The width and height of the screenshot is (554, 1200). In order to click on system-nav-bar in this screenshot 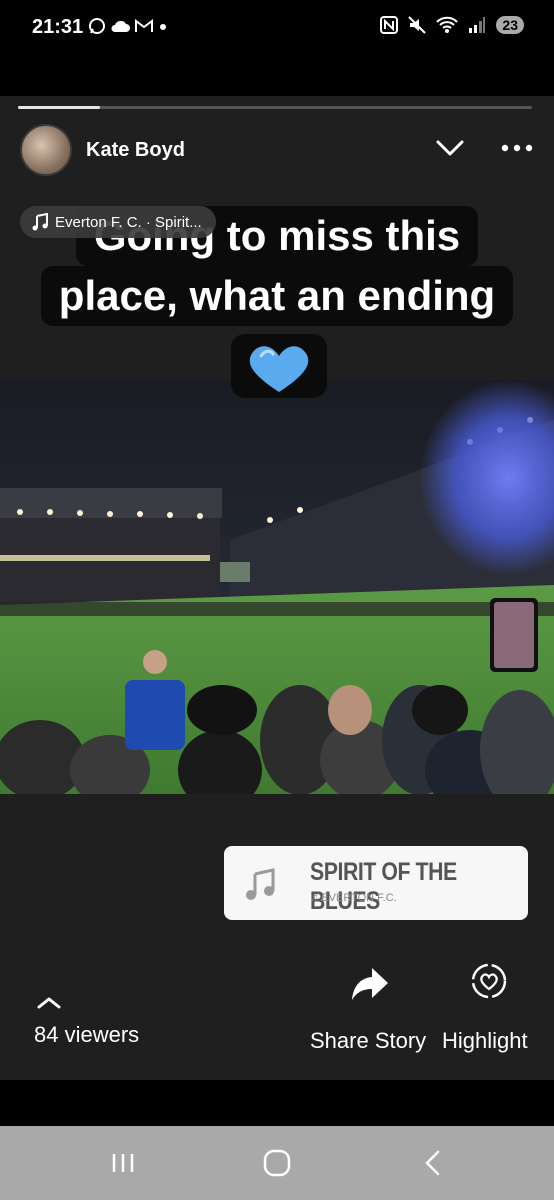, I will do `click(277, 1163)`.